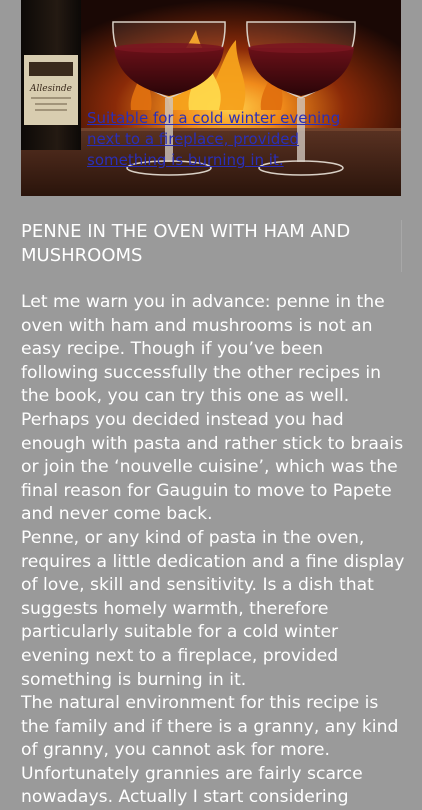 This screenshot has height=810, width=422. Describe the element at coordinates (51, 75) in the screenshot. I see `wine-bottle: Allesinde` at that location.